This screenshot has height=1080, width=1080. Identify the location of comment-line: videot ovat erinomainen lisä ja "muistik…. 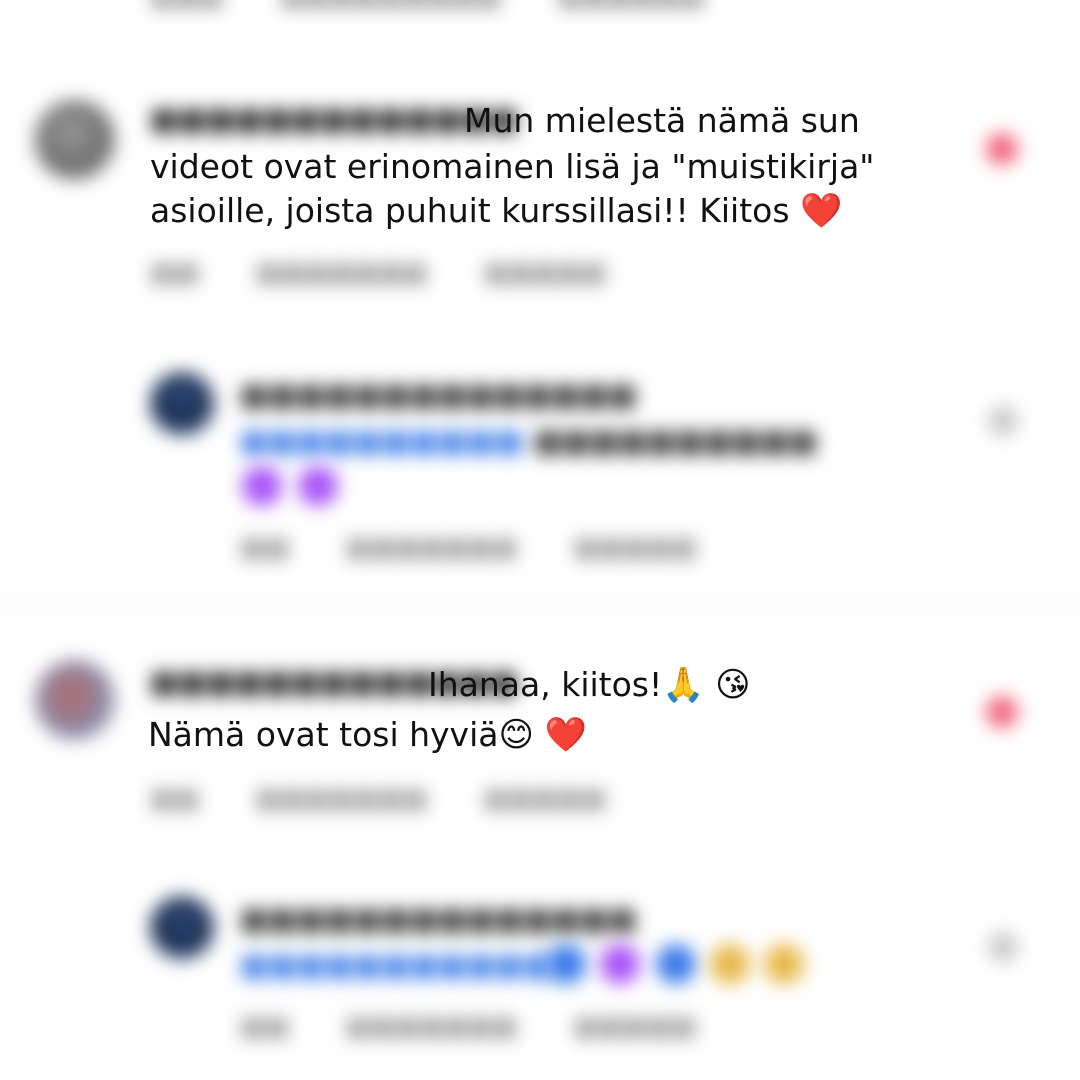
(512, 166).